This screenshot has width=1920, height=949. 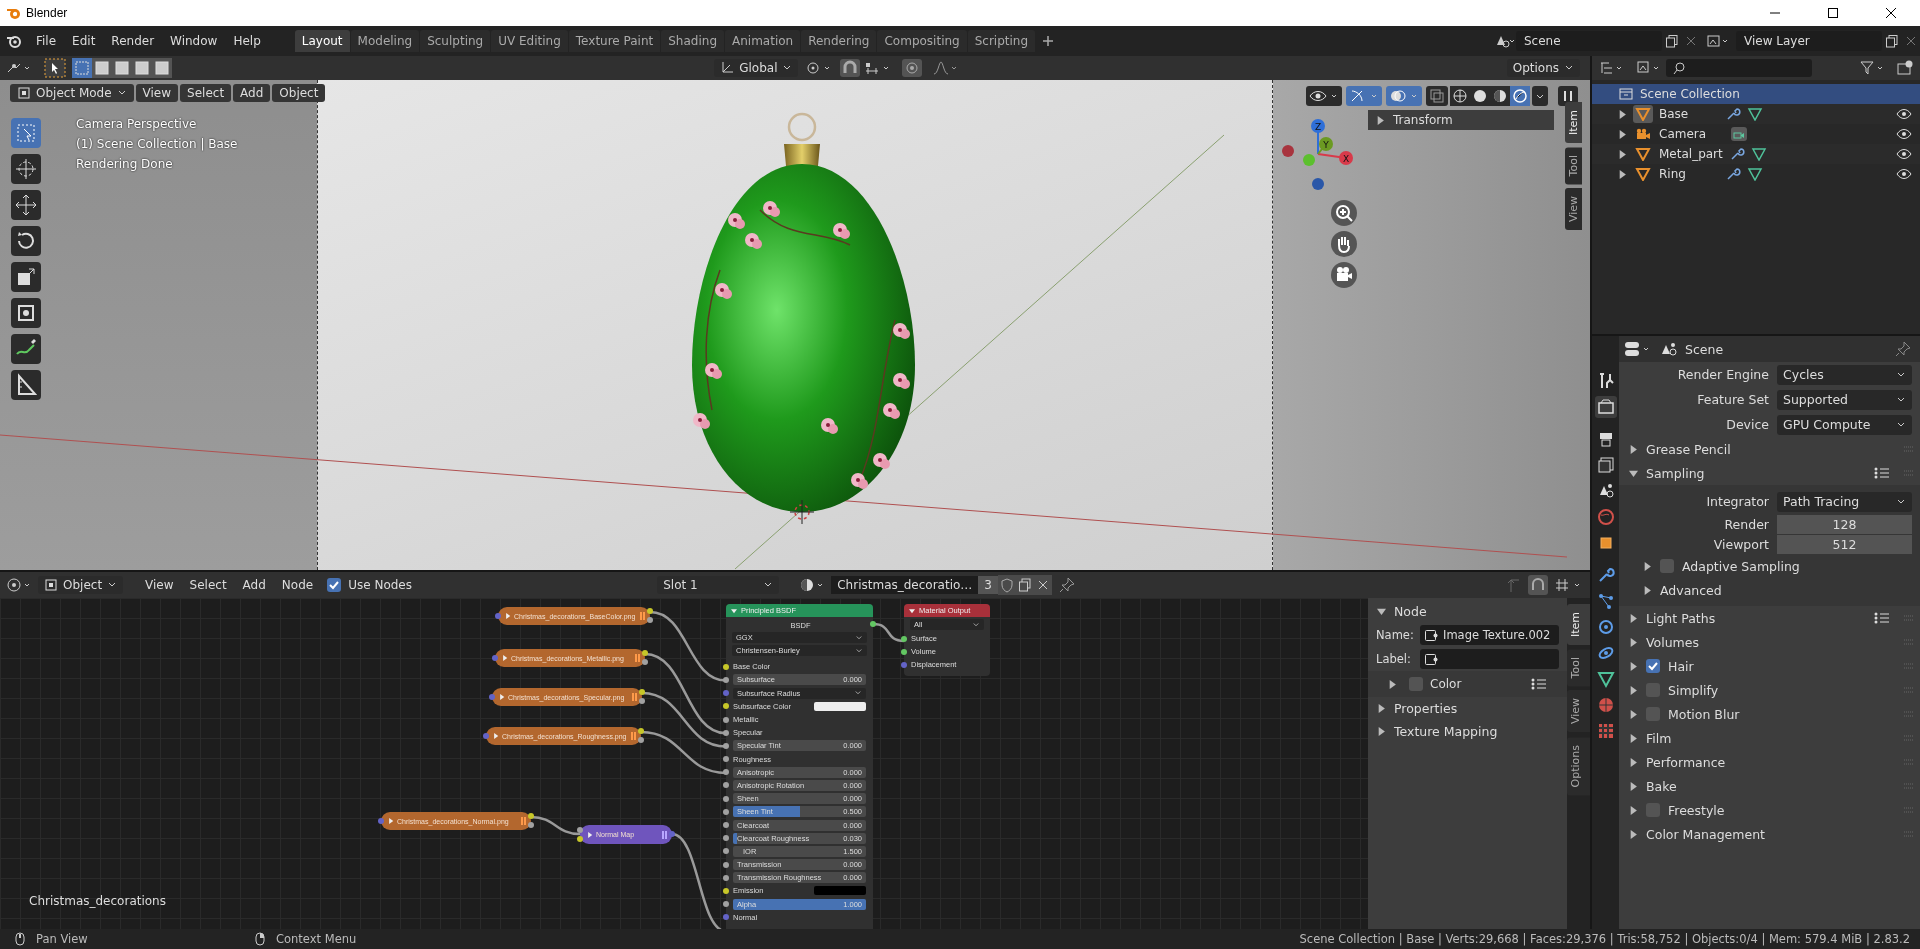 What do you see at coordinates (1769, 786) in the screenshot?
I see `panel-header: Bake` at bounding box center [1769, 786].